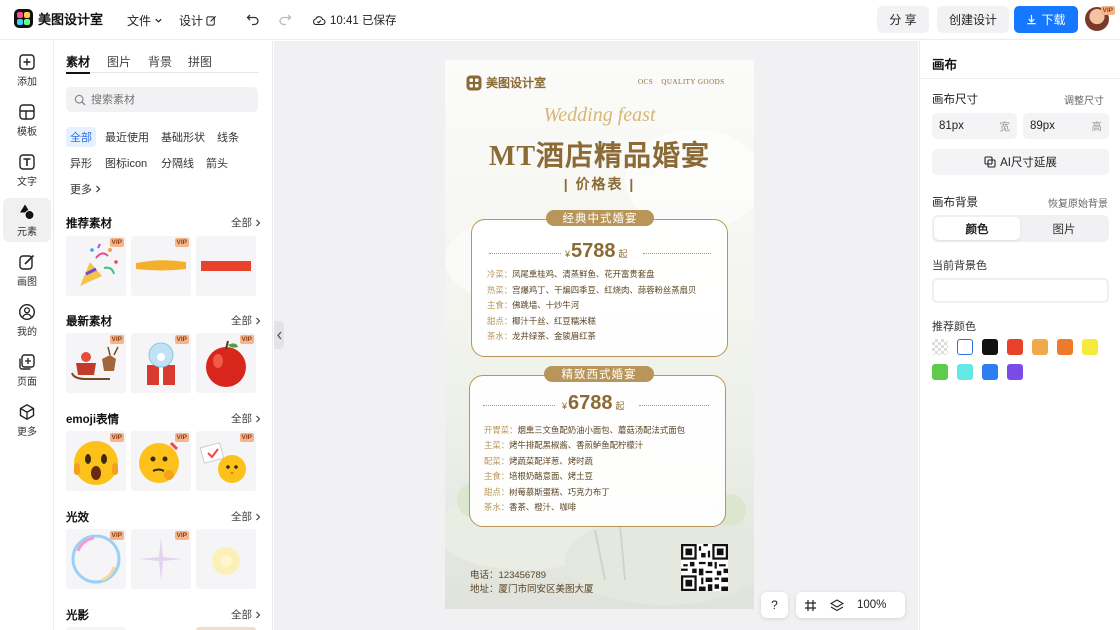 The width and height of the screenshot is (1120, 630). What do you see at coordinates (119, 61) in the screenshot?
I see `tab-images: 图片` at bounding box center [119, 61].